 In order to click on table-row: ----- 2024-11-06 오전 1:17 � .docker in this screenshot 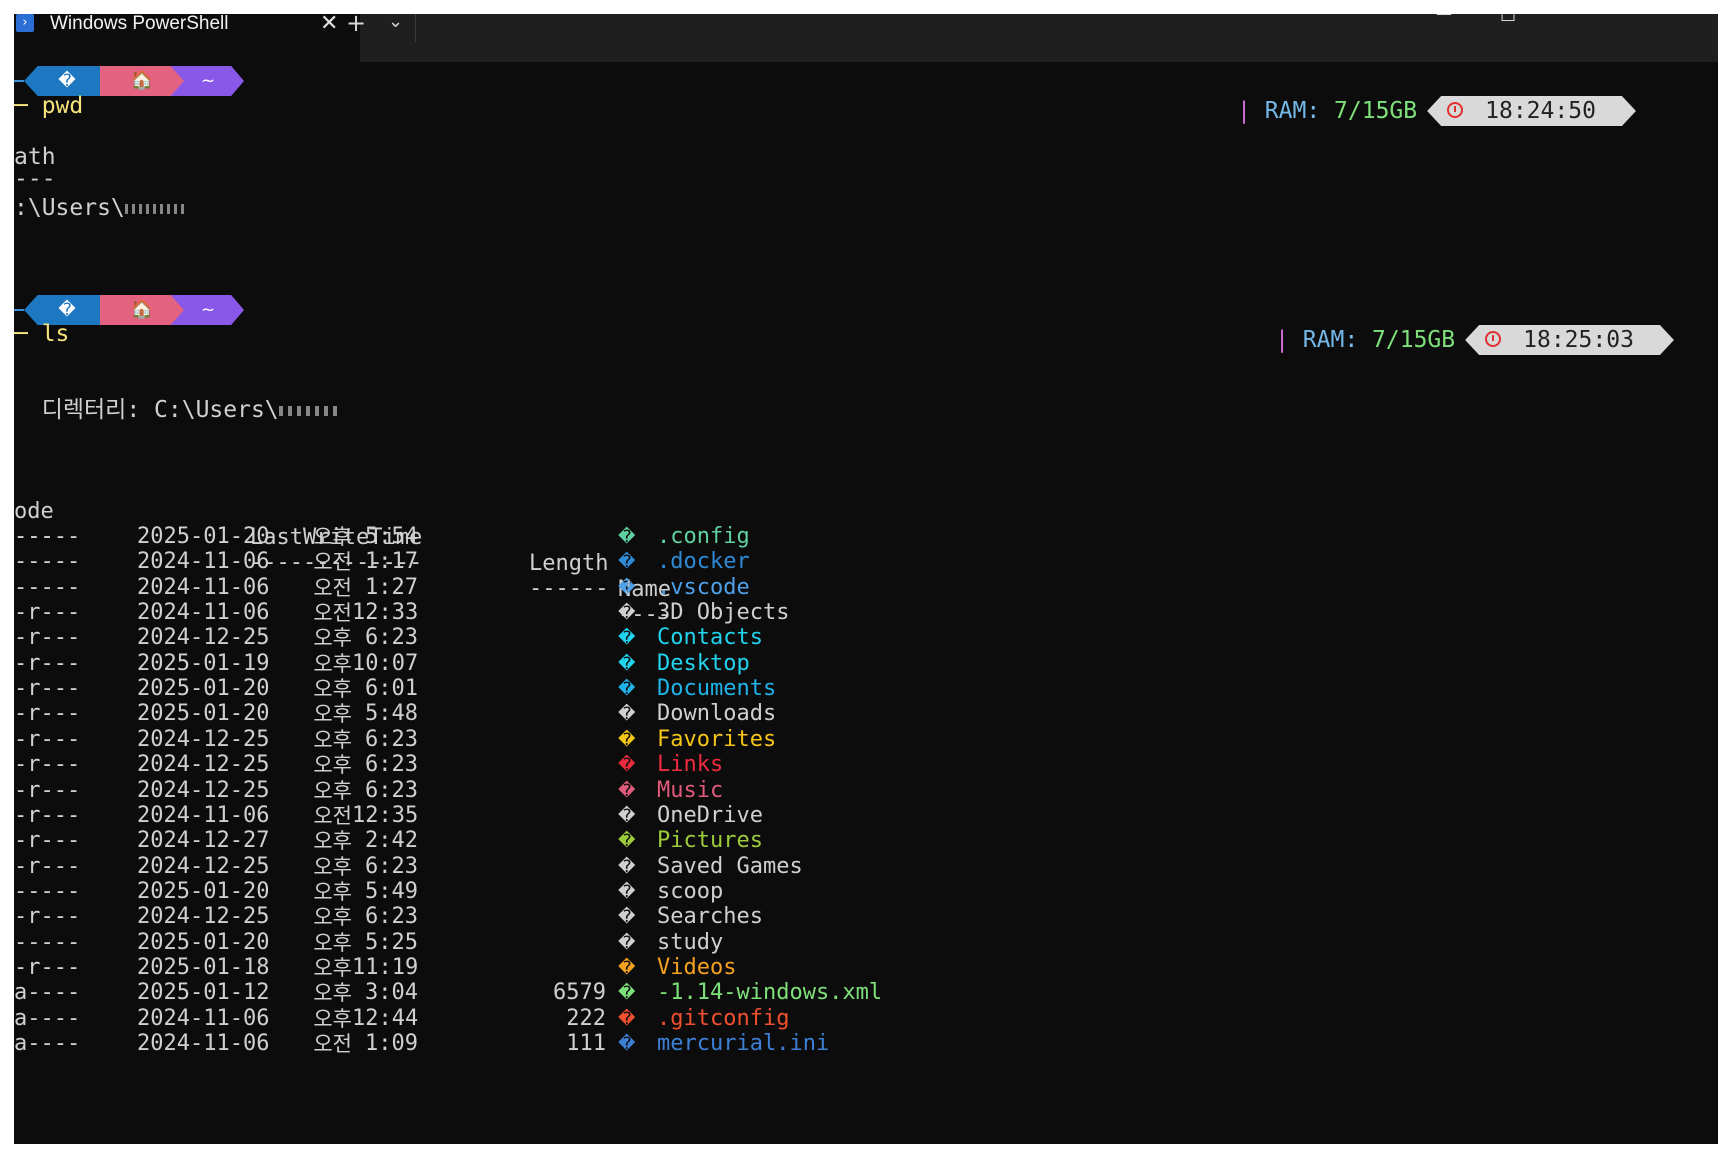, I will do `click(514, 562)`.